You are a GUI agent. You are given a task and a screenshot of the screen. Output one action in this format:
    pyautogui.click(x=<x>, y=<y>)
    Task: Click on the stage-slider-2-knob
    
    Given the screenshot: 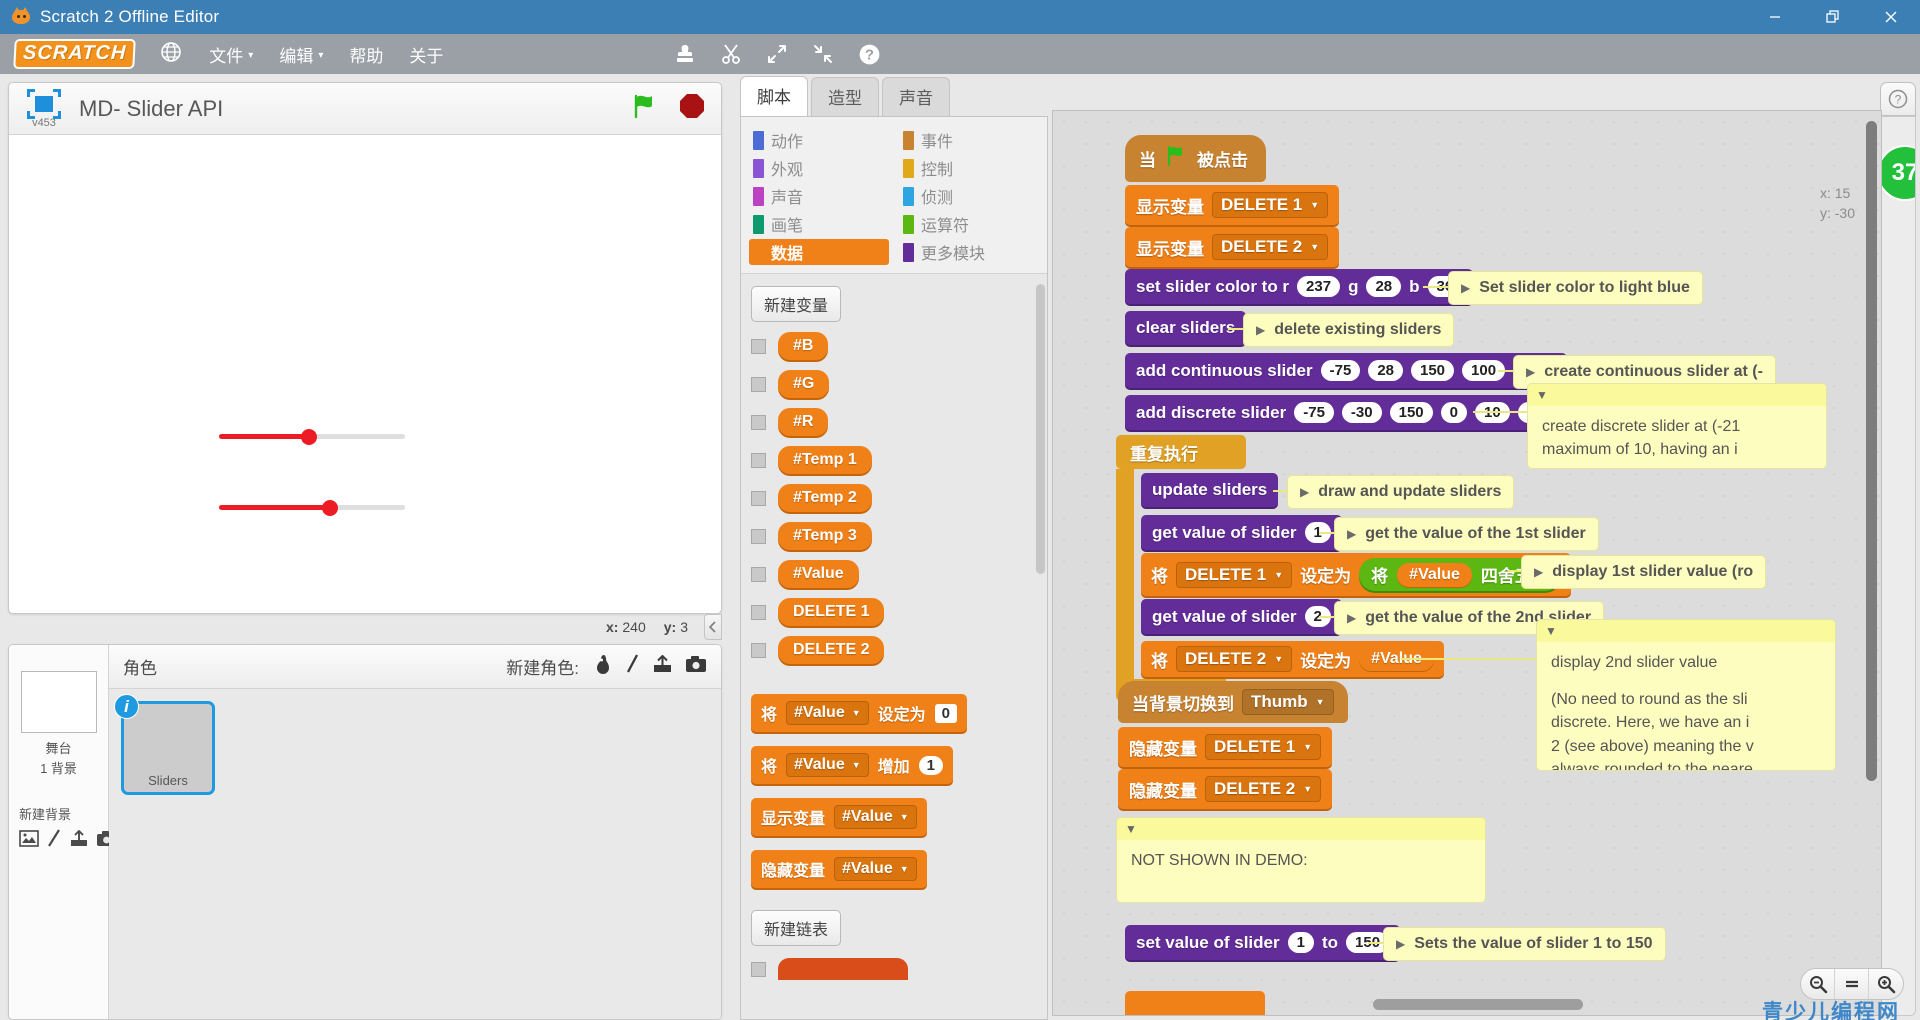 What is the action you would take?
    pyautogui.click(x=330, y=507)
    